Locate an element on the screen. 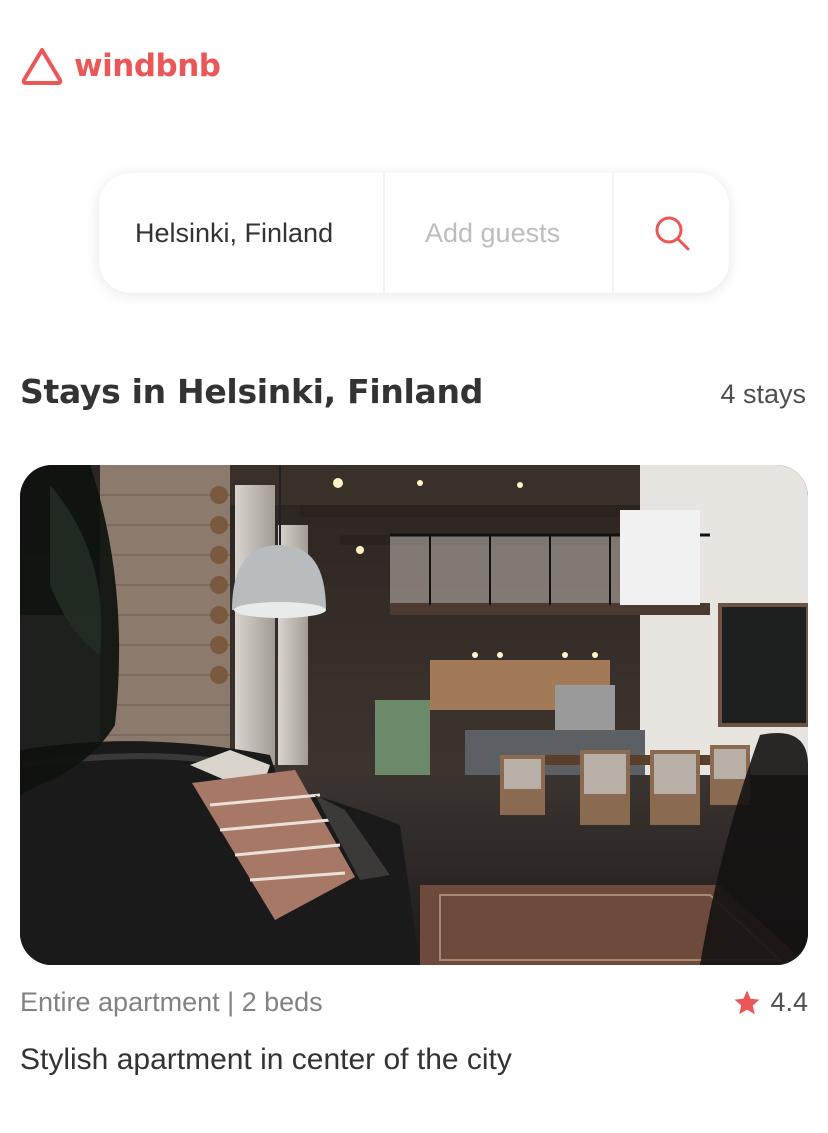 The height and width of the screenshot is (1133, 828). search-button is located at coordinates (671, 233).